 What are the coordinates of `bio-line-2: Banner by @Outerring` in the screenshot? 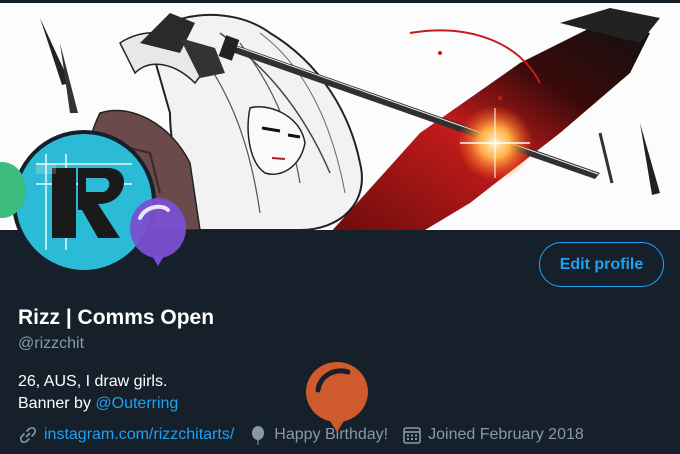 It's located at (98, 404).